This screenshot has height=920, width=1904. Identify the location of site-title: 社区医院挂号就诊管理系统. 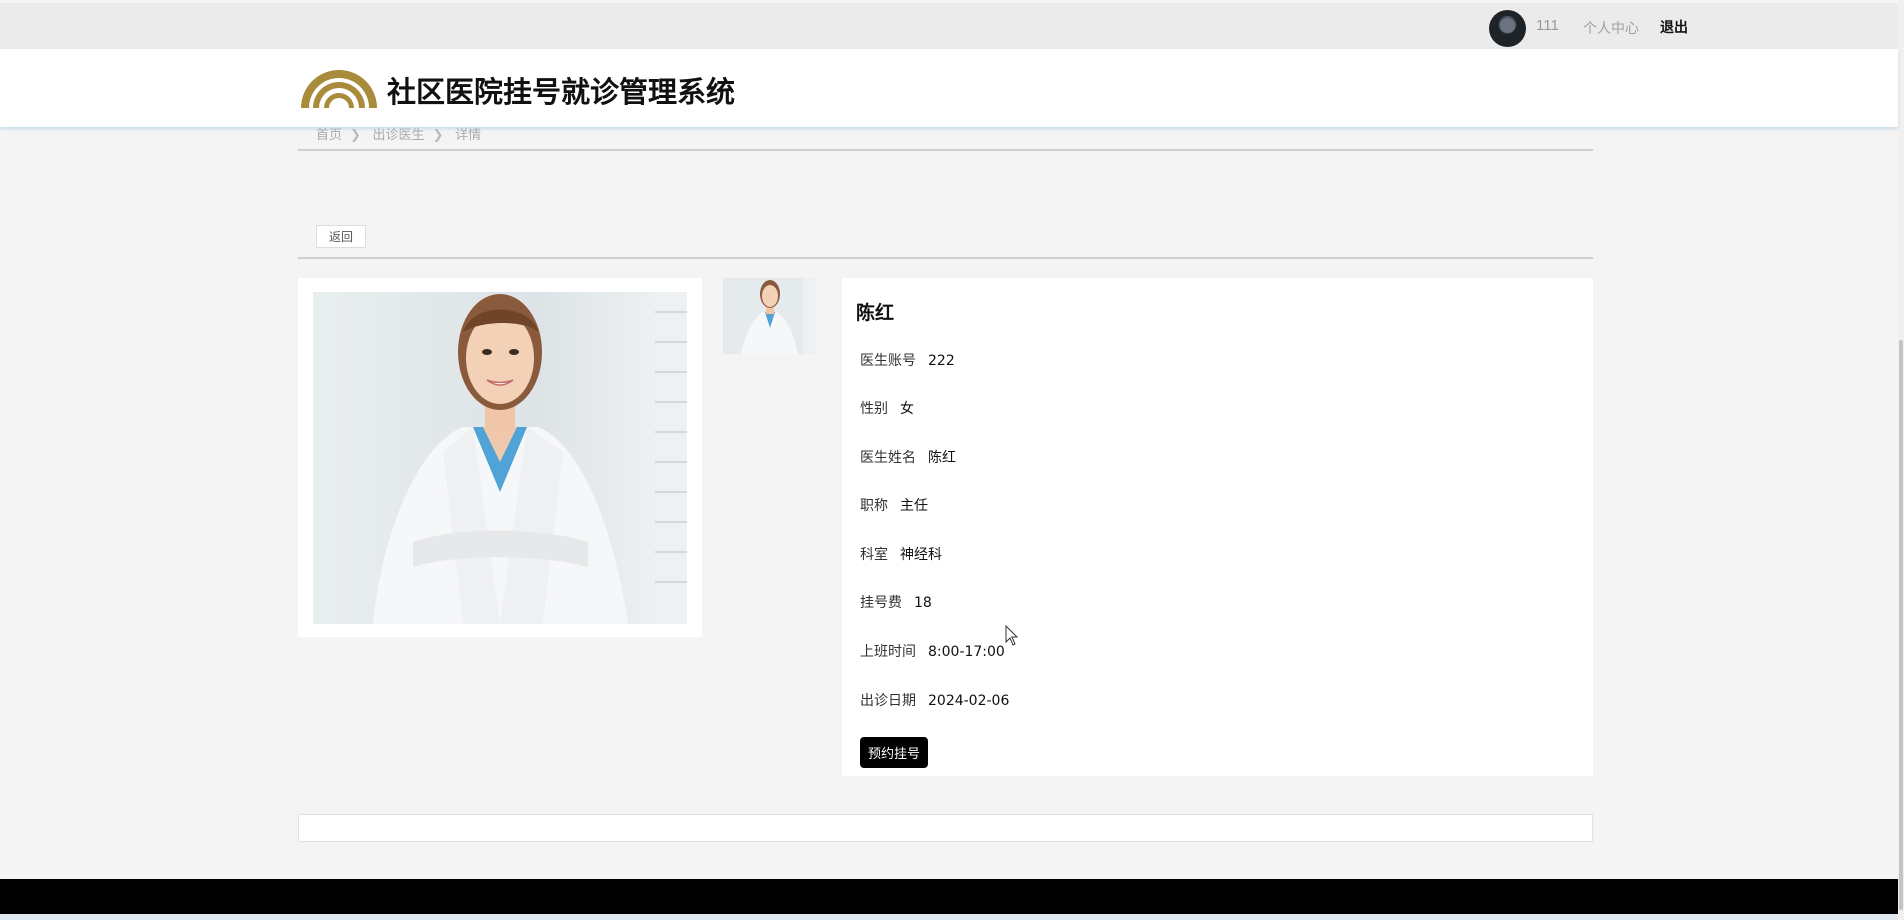
(561, 92).